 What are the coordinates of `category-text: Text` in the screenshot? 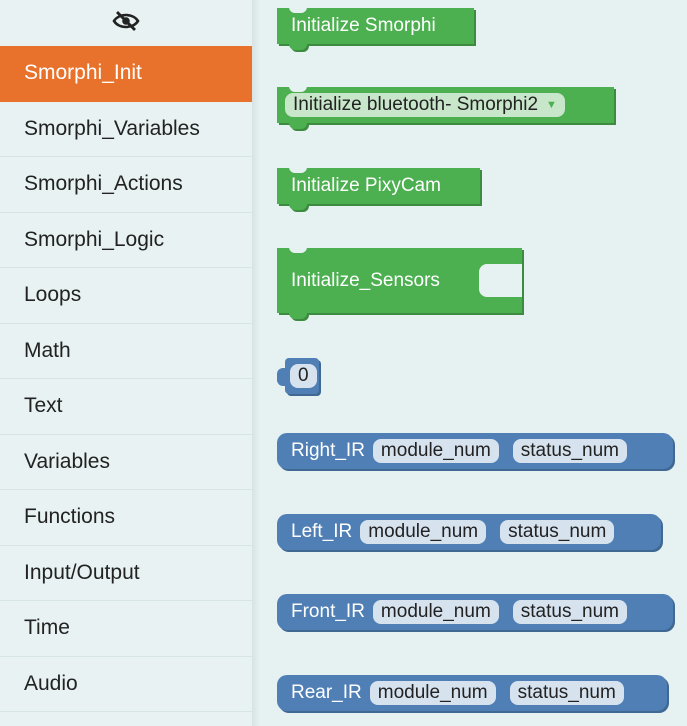 It's located at (126, 407).